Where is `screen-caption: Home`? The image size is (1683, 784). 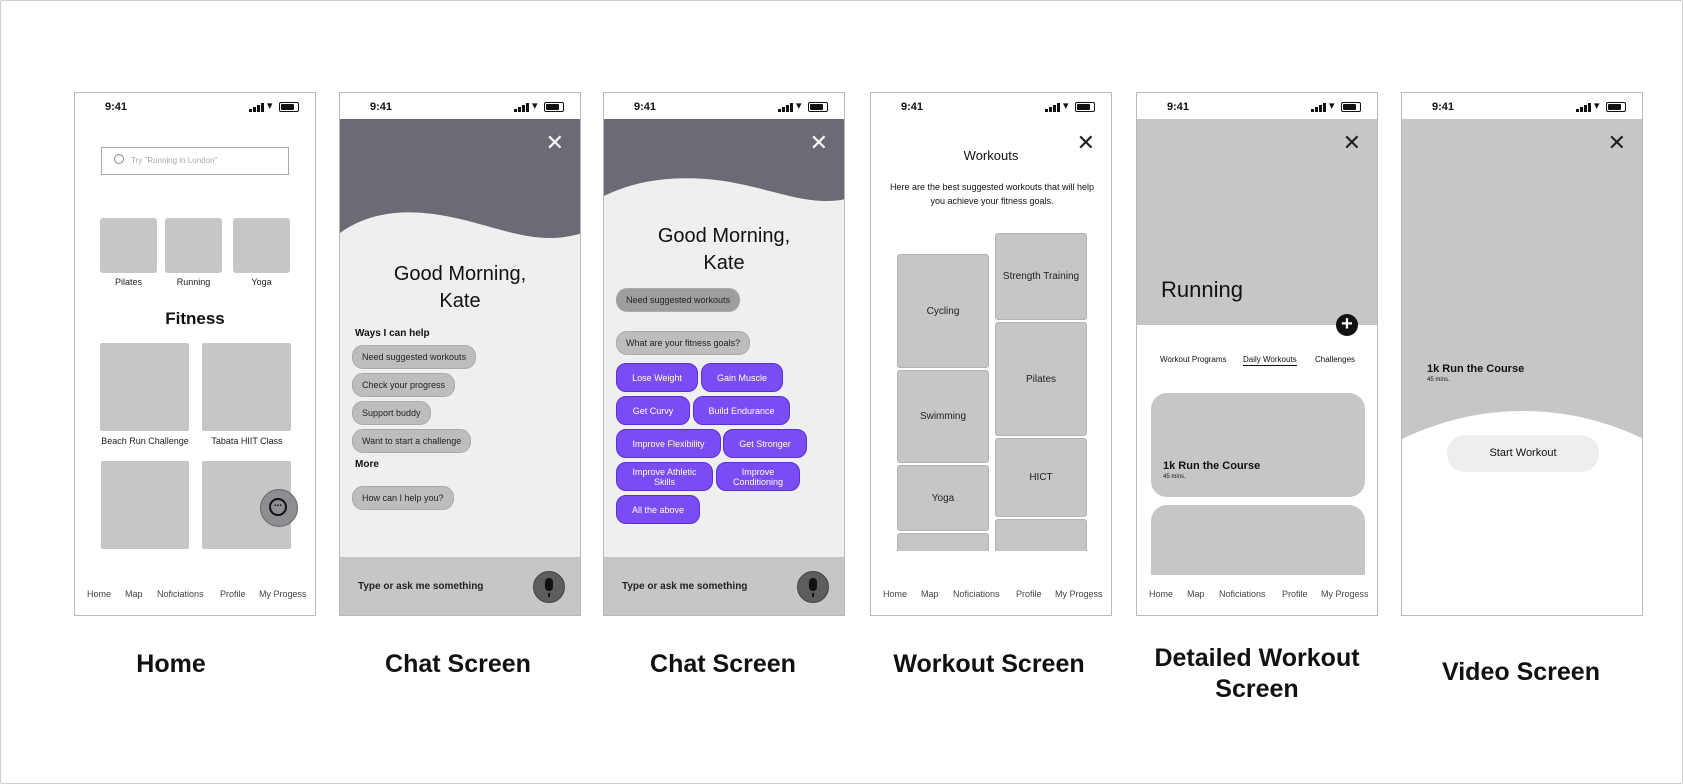
screen-caption: Home is located at coordinates (171, 664).